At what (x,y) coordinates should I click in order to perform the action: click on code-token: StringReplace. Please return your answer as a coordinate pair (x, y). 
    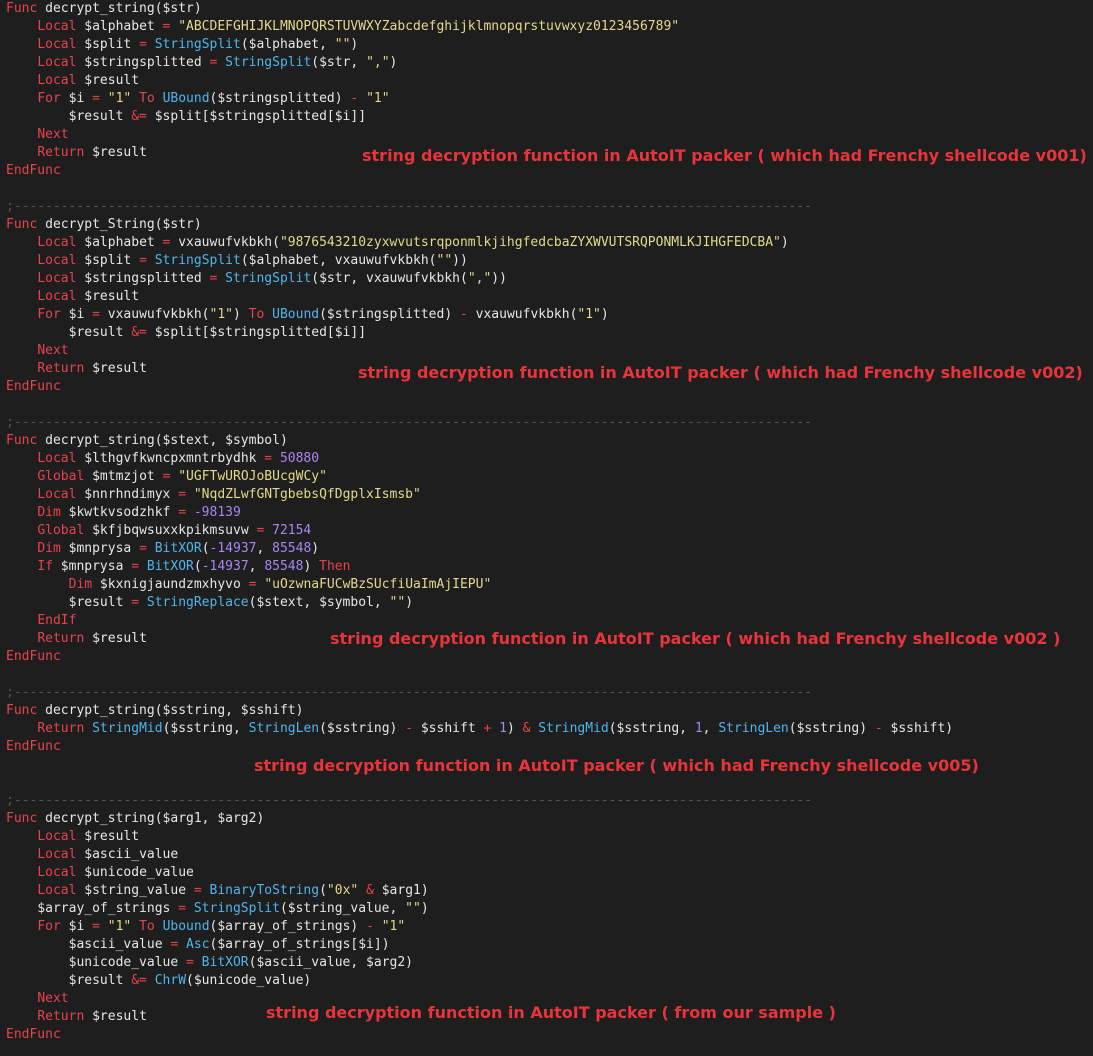
    Looking at the image, I should click on (197, 602).